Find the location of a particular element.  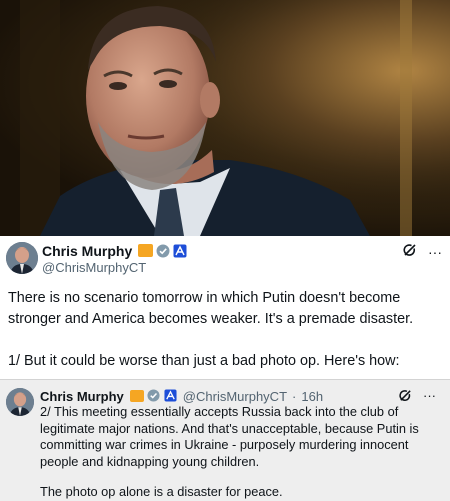

quoted-author-avatar is located at coordinates (20, 402).